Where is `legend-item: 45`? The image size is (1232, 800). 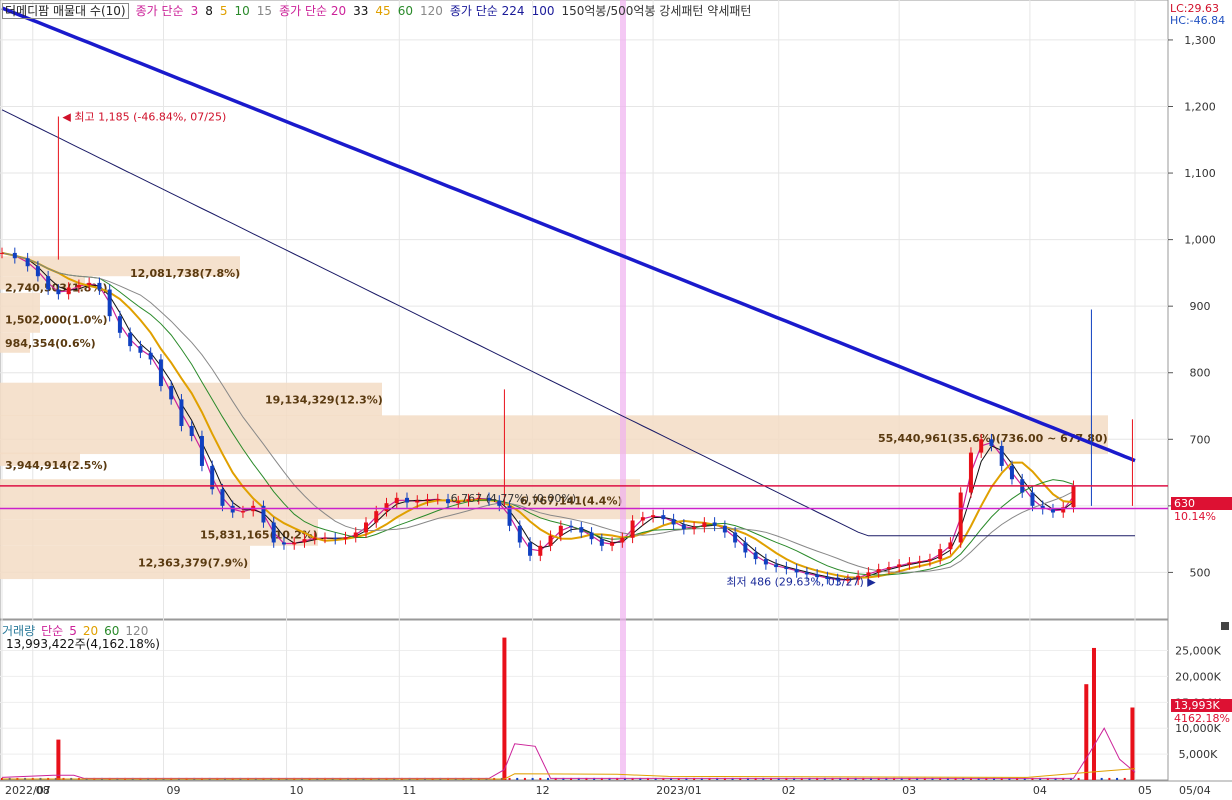
legend-item: 45 is located at coordinates (382, 11).